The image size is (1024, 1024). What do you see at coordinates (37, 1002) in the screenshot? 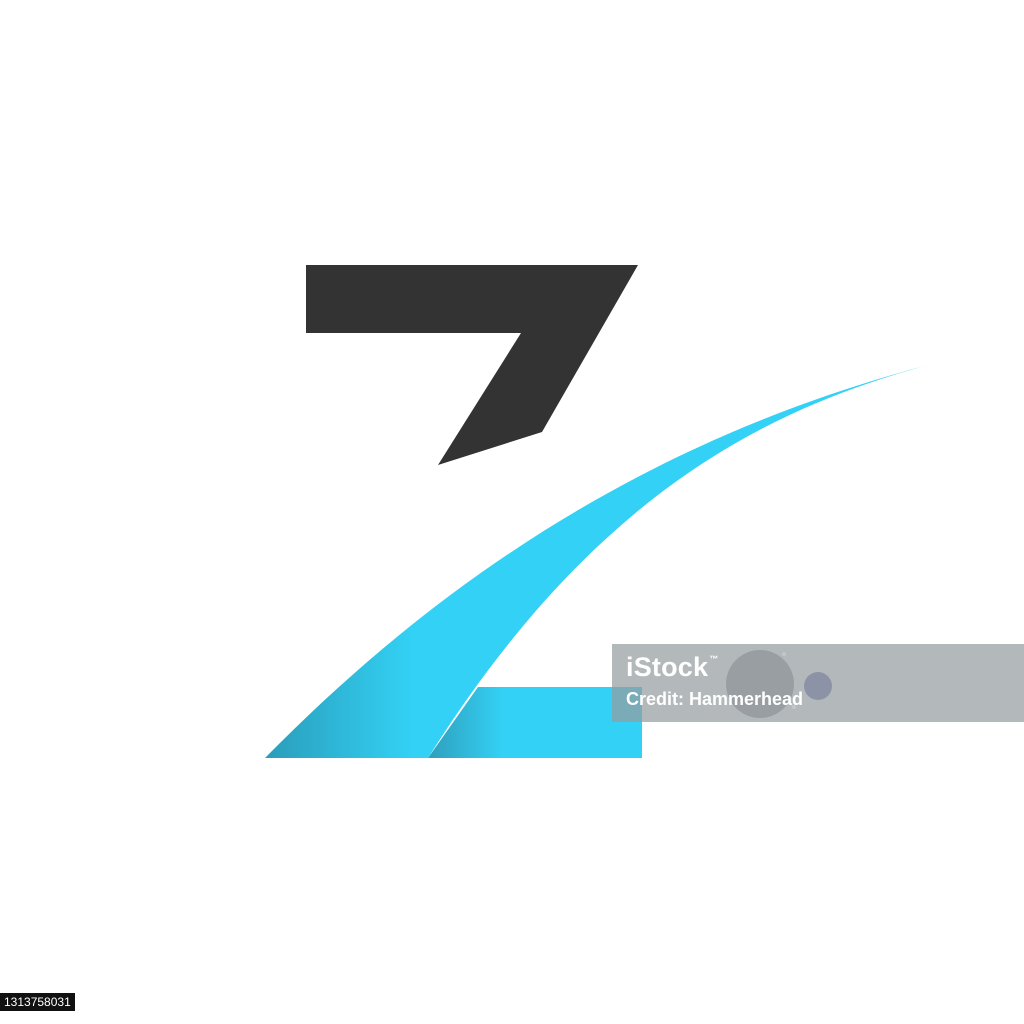
I see `image-id-label: 1313758031` at bounding box center [37, 1002].